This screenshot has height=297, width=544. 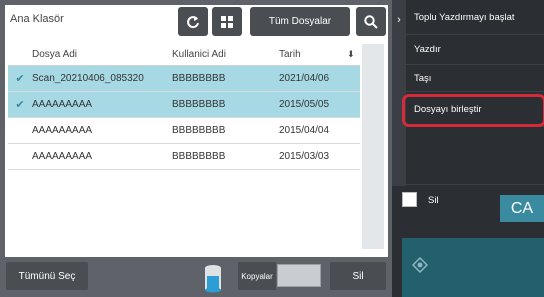 I want to click on grid-icon, so click(x=227, y=21).